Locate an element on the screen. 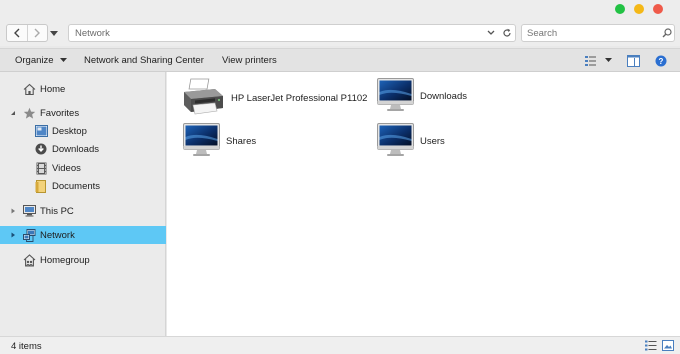 This screenshot has width=680, height=354. network-device-downloads: Downloads is located at coordinates (422, 96).